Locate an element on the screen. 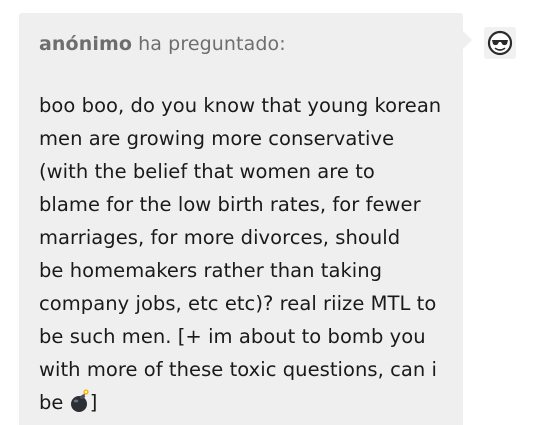 Image resolution: width=540 pixels, height=425 pixels. asker-name: anónimo is located at coordinates (85, 44).